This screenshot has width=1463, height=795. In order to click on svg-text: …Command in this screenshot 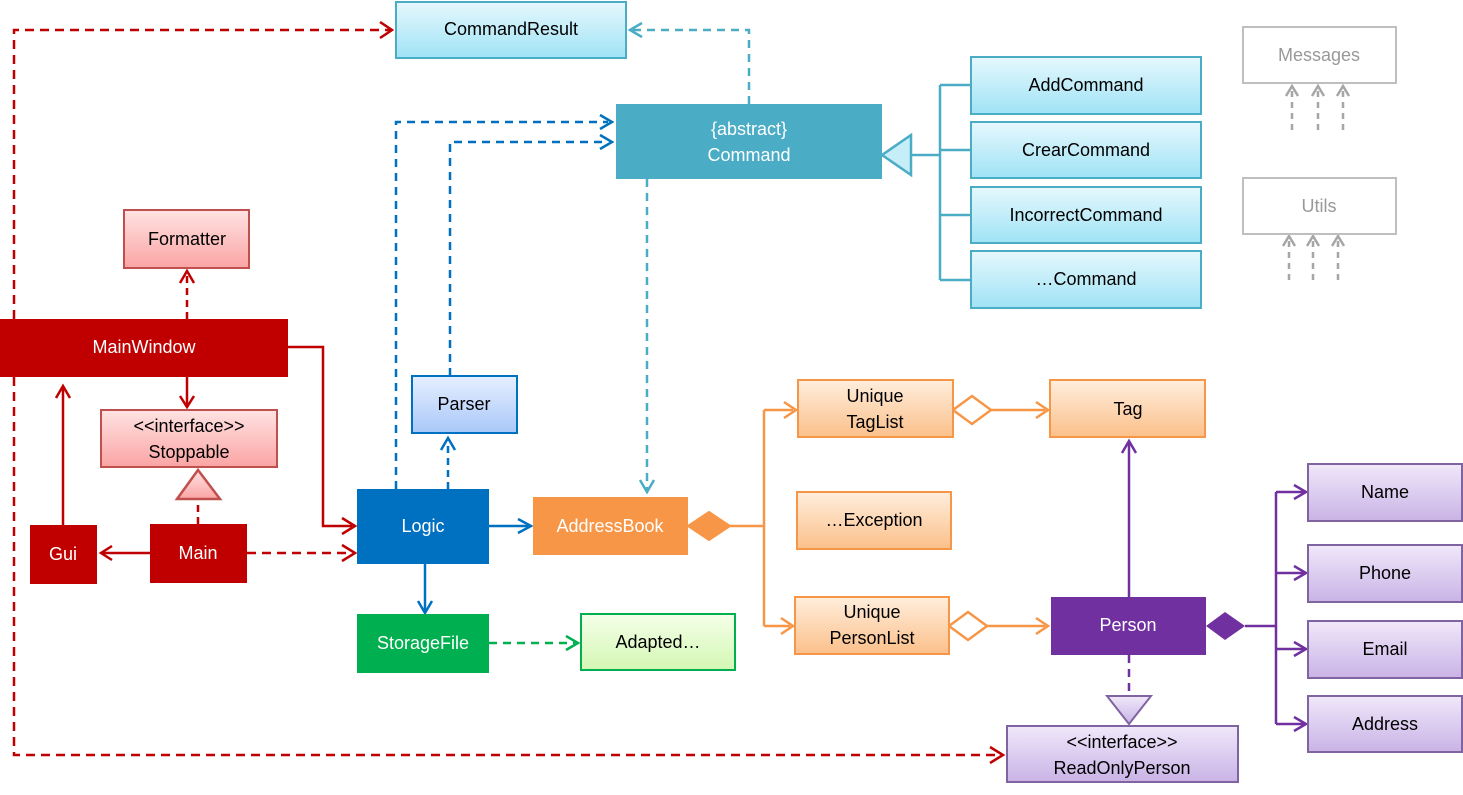, I will do `click(1085, 279)`.